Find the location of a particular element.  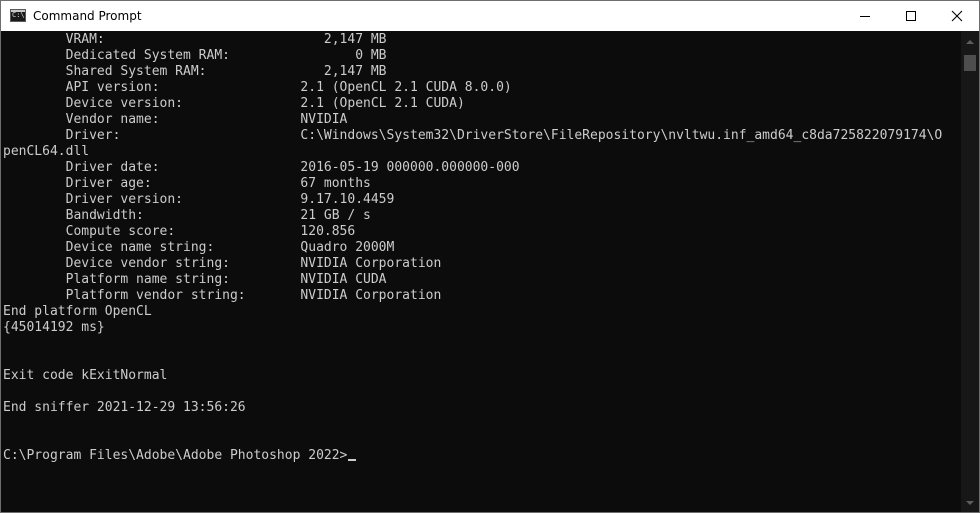

console-line: {45014192 ms} is located at coordinates (54, 327).